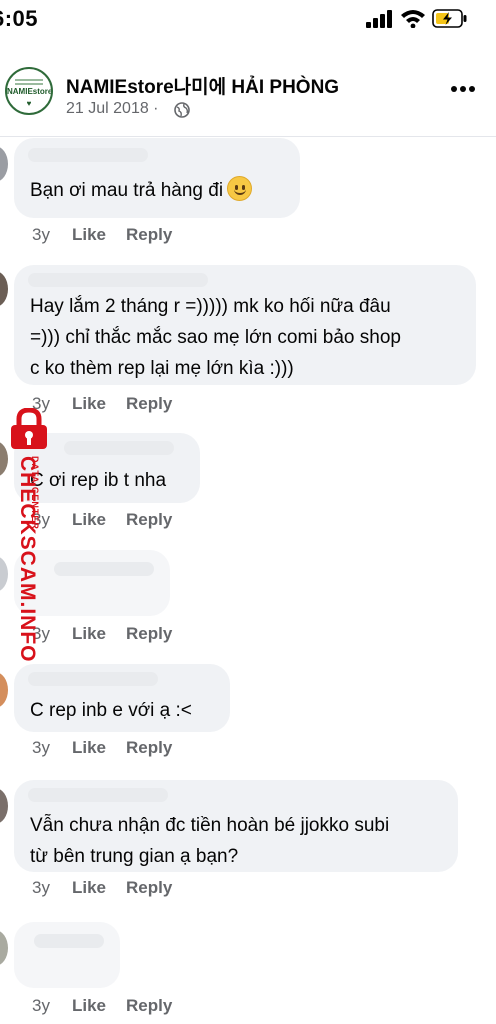  I want to click on status-bar: 6:05, so click(248, 20).